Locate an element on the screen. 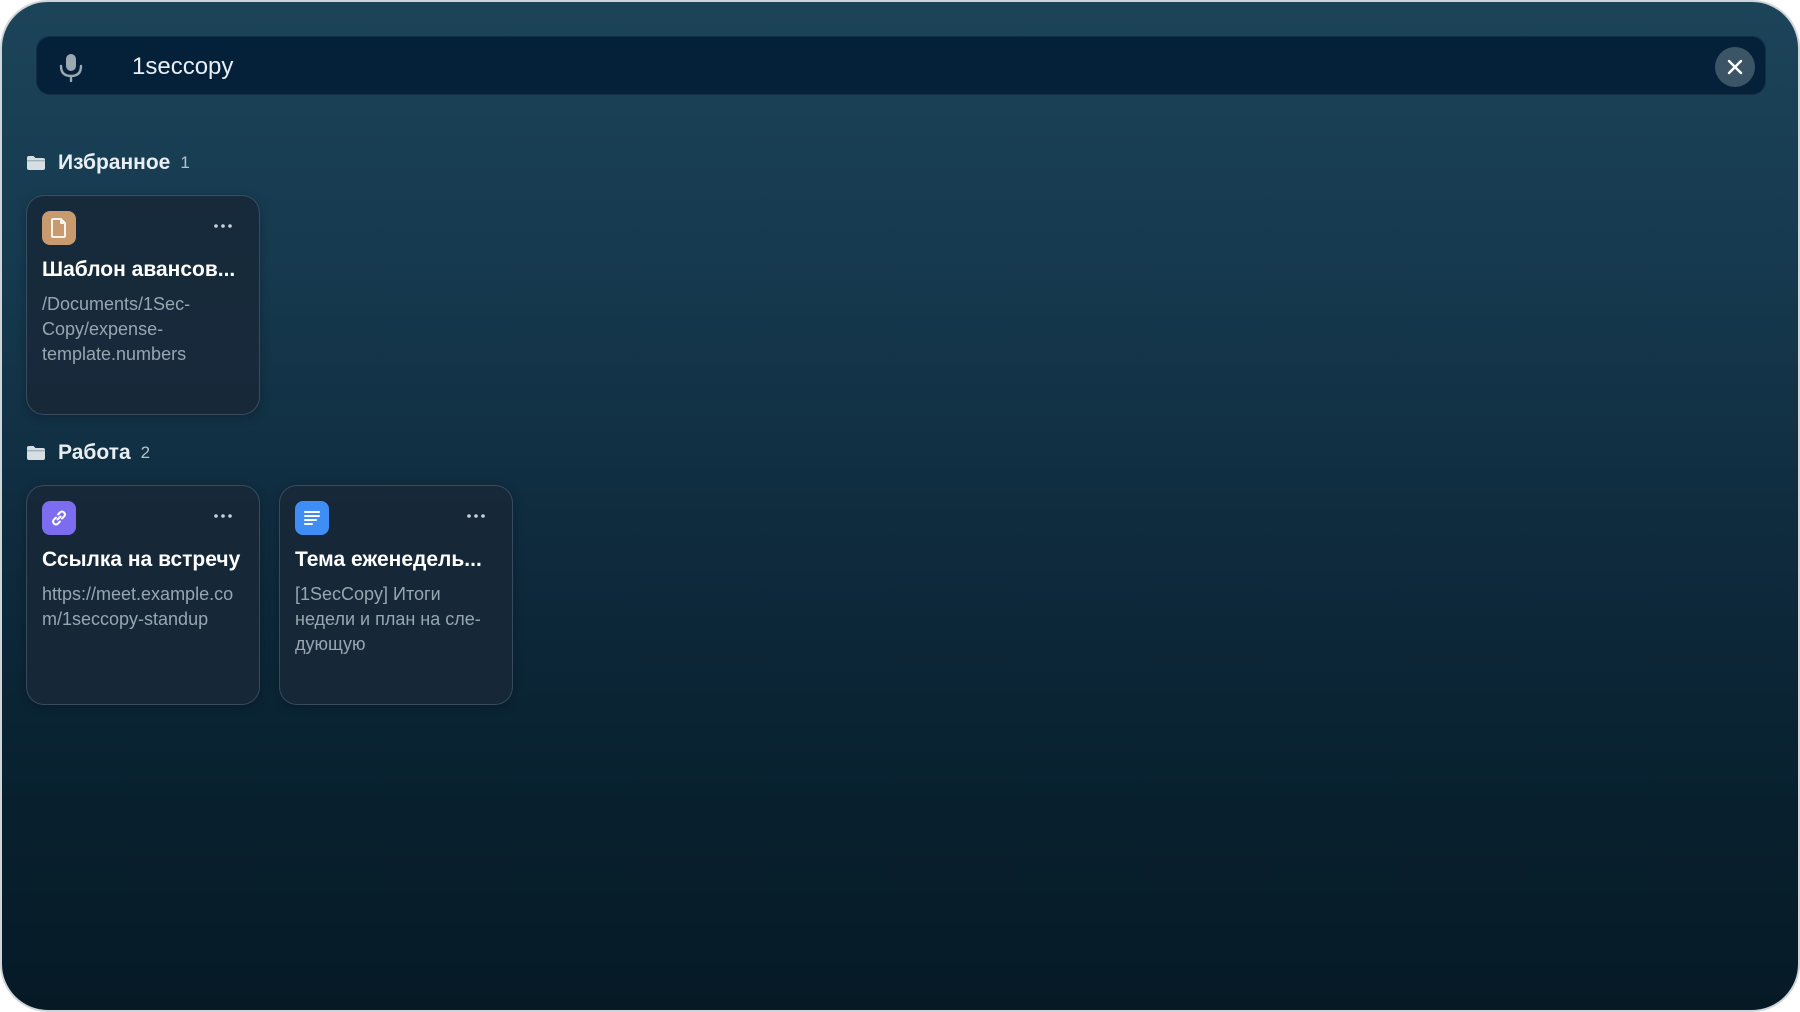 The width and height of the screenshot is (1800, 1012). clear-search-button is located at coordinates (1735, 67).